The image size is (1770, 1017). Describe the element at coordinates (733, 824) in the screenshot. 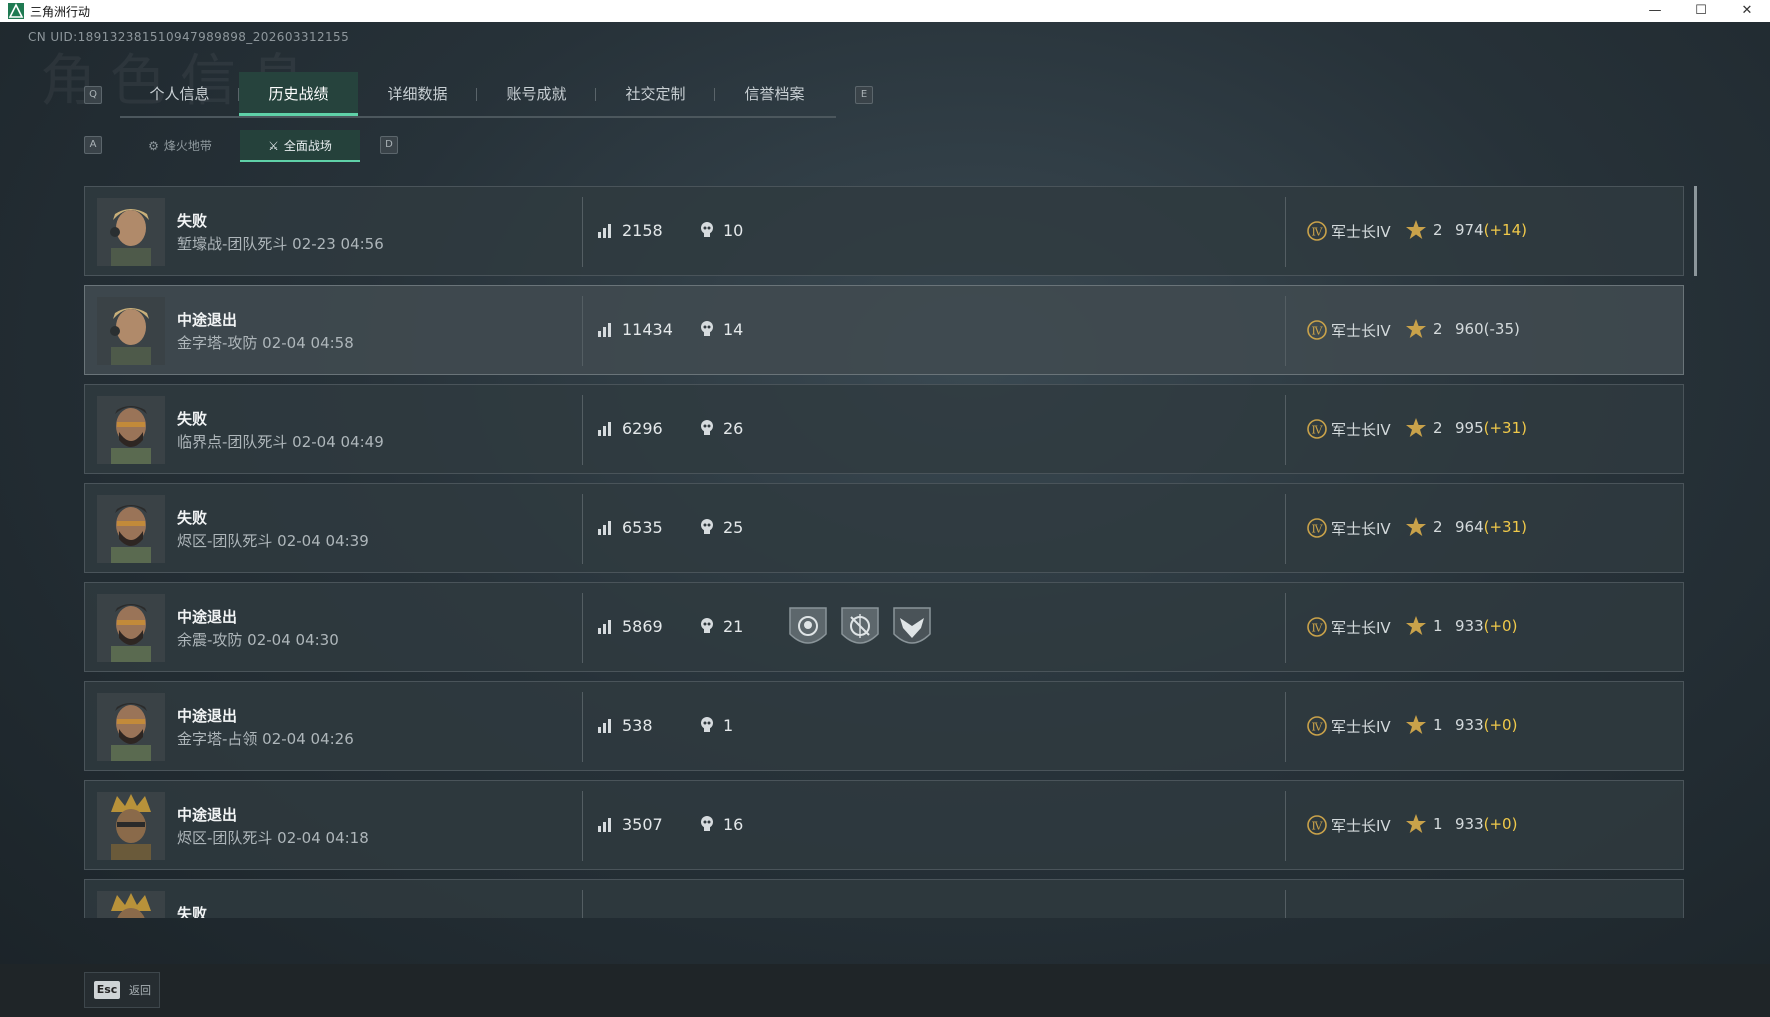

I see `match-kills: 16` at that location.